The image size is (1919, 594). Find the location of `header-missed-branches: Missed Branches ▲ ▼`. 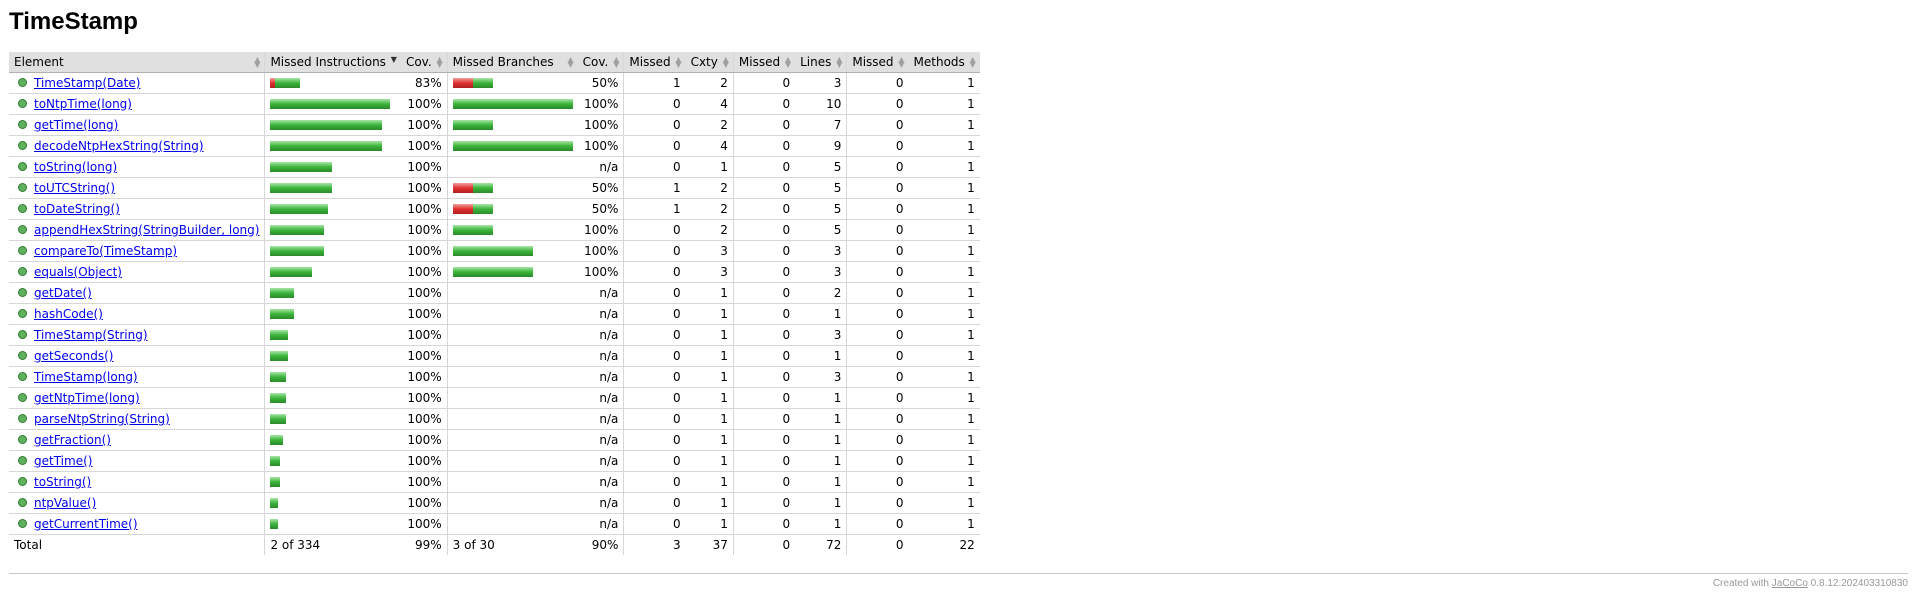

header-missed-branches: Missed Branches ▲ ▼ is located at coordinates (512, 62).